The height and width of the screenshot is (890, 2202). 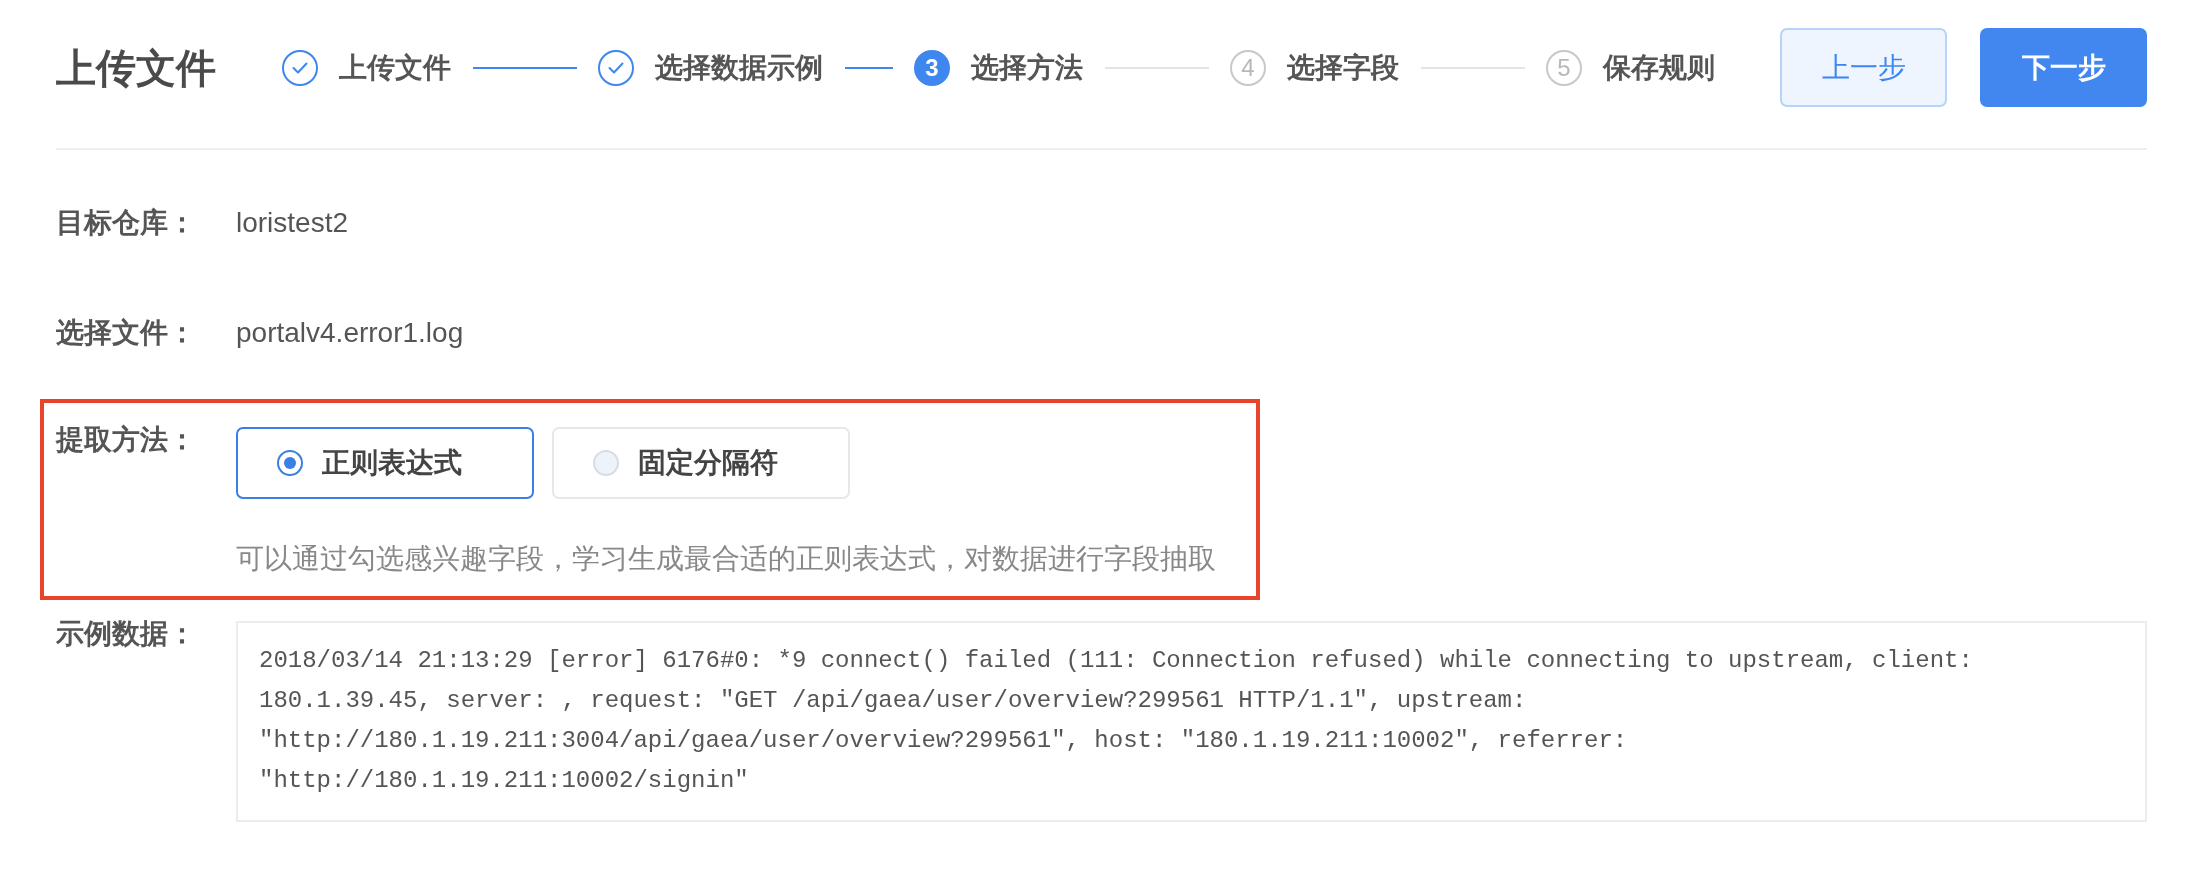 What do you see at coordinates (726, 559) in the screenshot?
I see `hint-text: 可以通过勾选感兴趣字段，学习生成最合适的正则表达式，对数据进行字段抽取` at bounding box center [726, 559].